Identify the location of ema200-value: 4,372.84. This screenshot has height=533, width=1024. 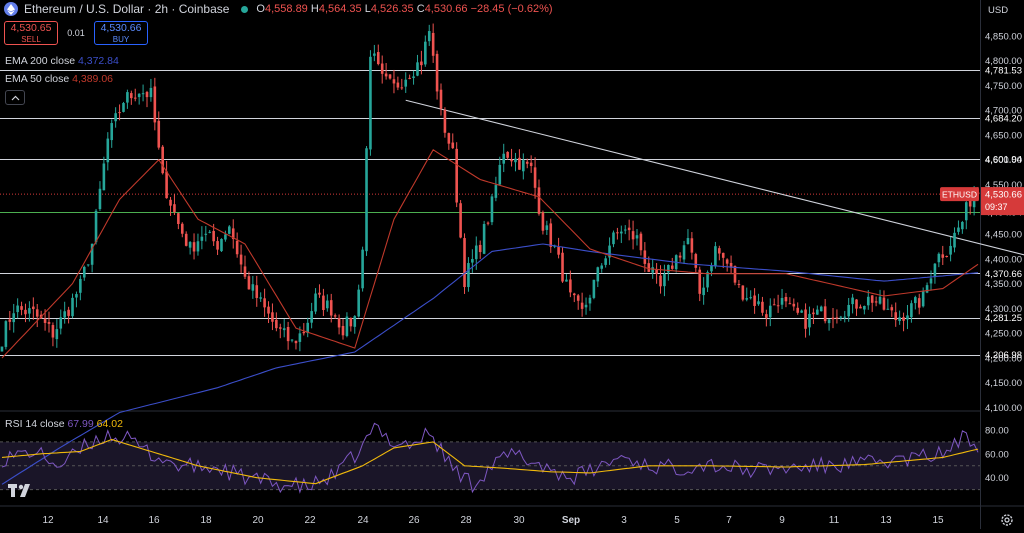
(98, 61).